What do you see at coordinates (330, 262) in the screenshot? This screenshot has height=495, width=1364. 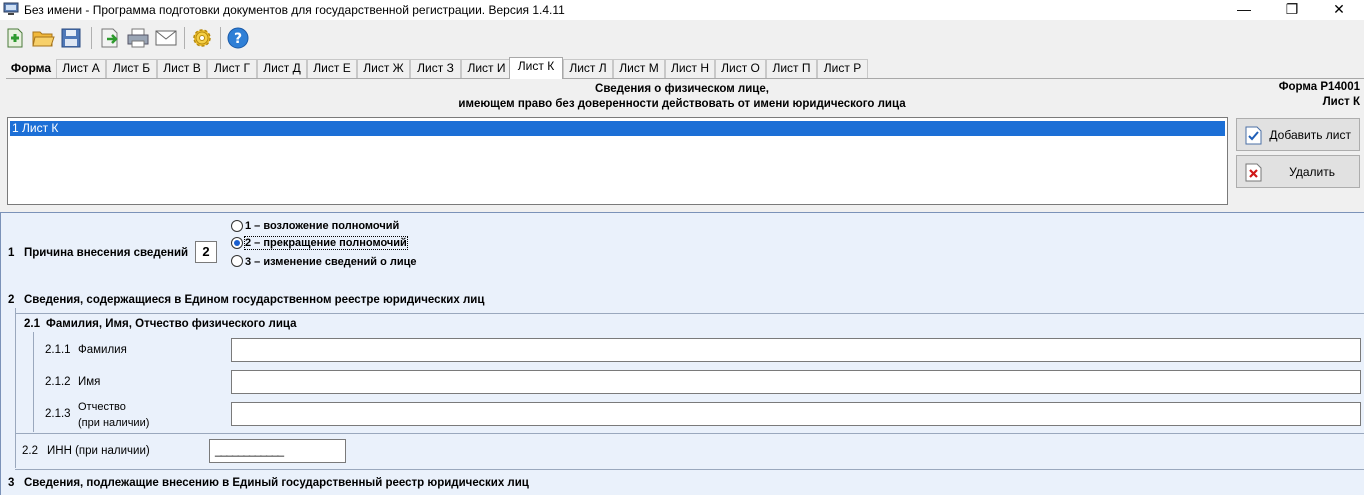 I see `reason-option-3-label: 3 – изменение сведений о лице` at bounding box center [330, 262].